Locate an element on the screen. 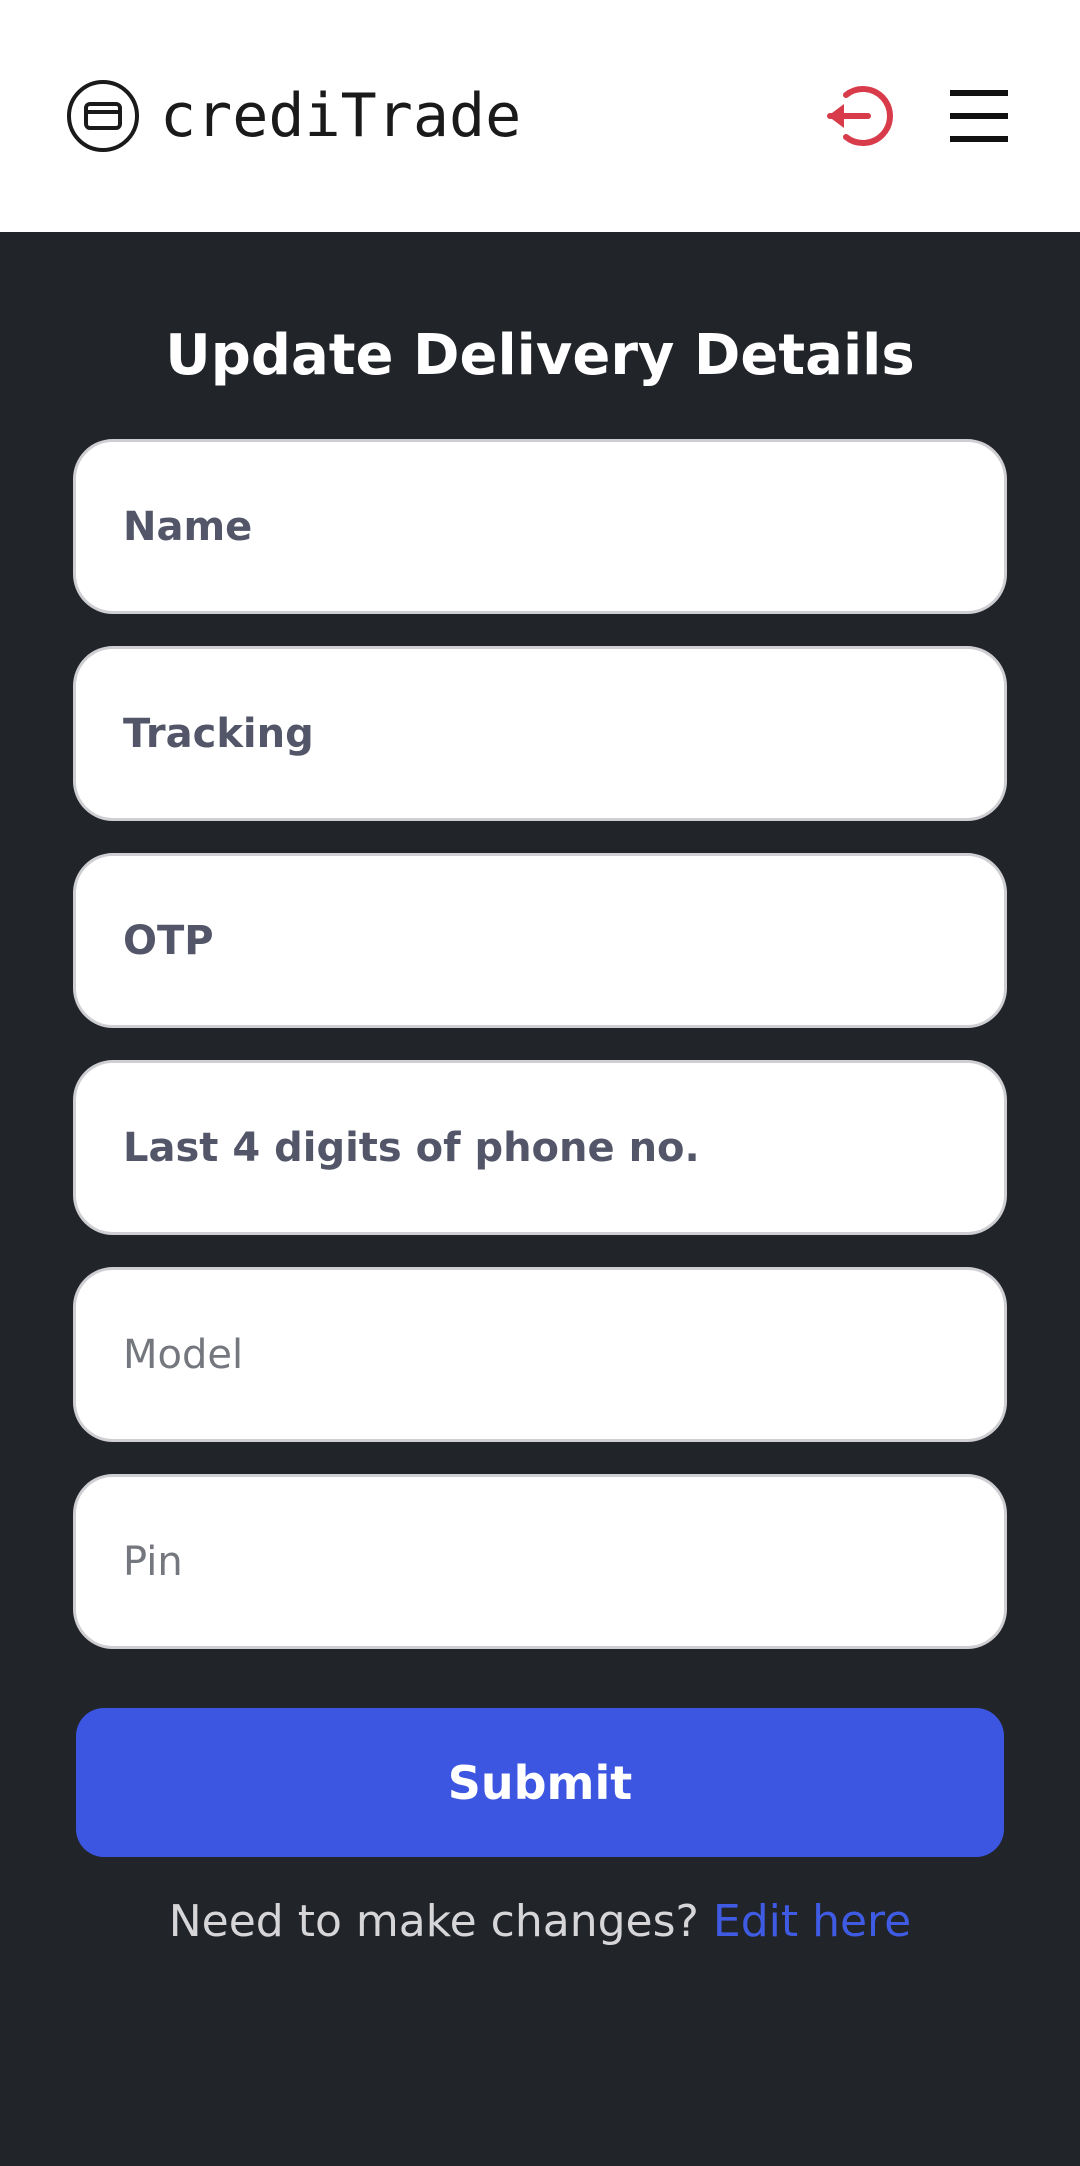  edit-here-link: Edit here is located at coordinates (812, 1921).